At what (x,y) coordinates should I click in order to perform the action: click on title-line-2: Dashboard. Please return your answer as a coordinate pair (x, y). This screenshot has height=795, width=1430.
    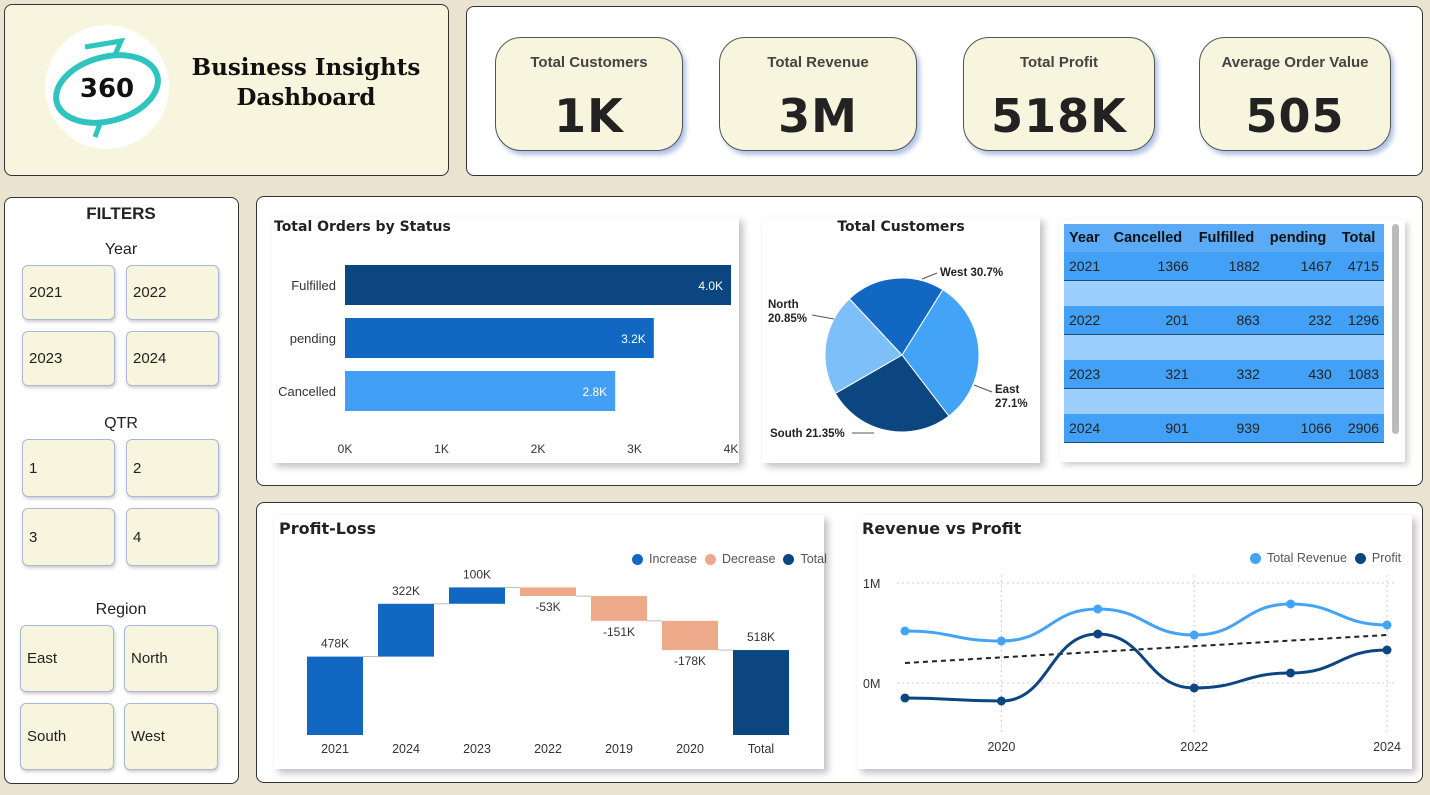
    Looking at the image, I should click on (306, 97).